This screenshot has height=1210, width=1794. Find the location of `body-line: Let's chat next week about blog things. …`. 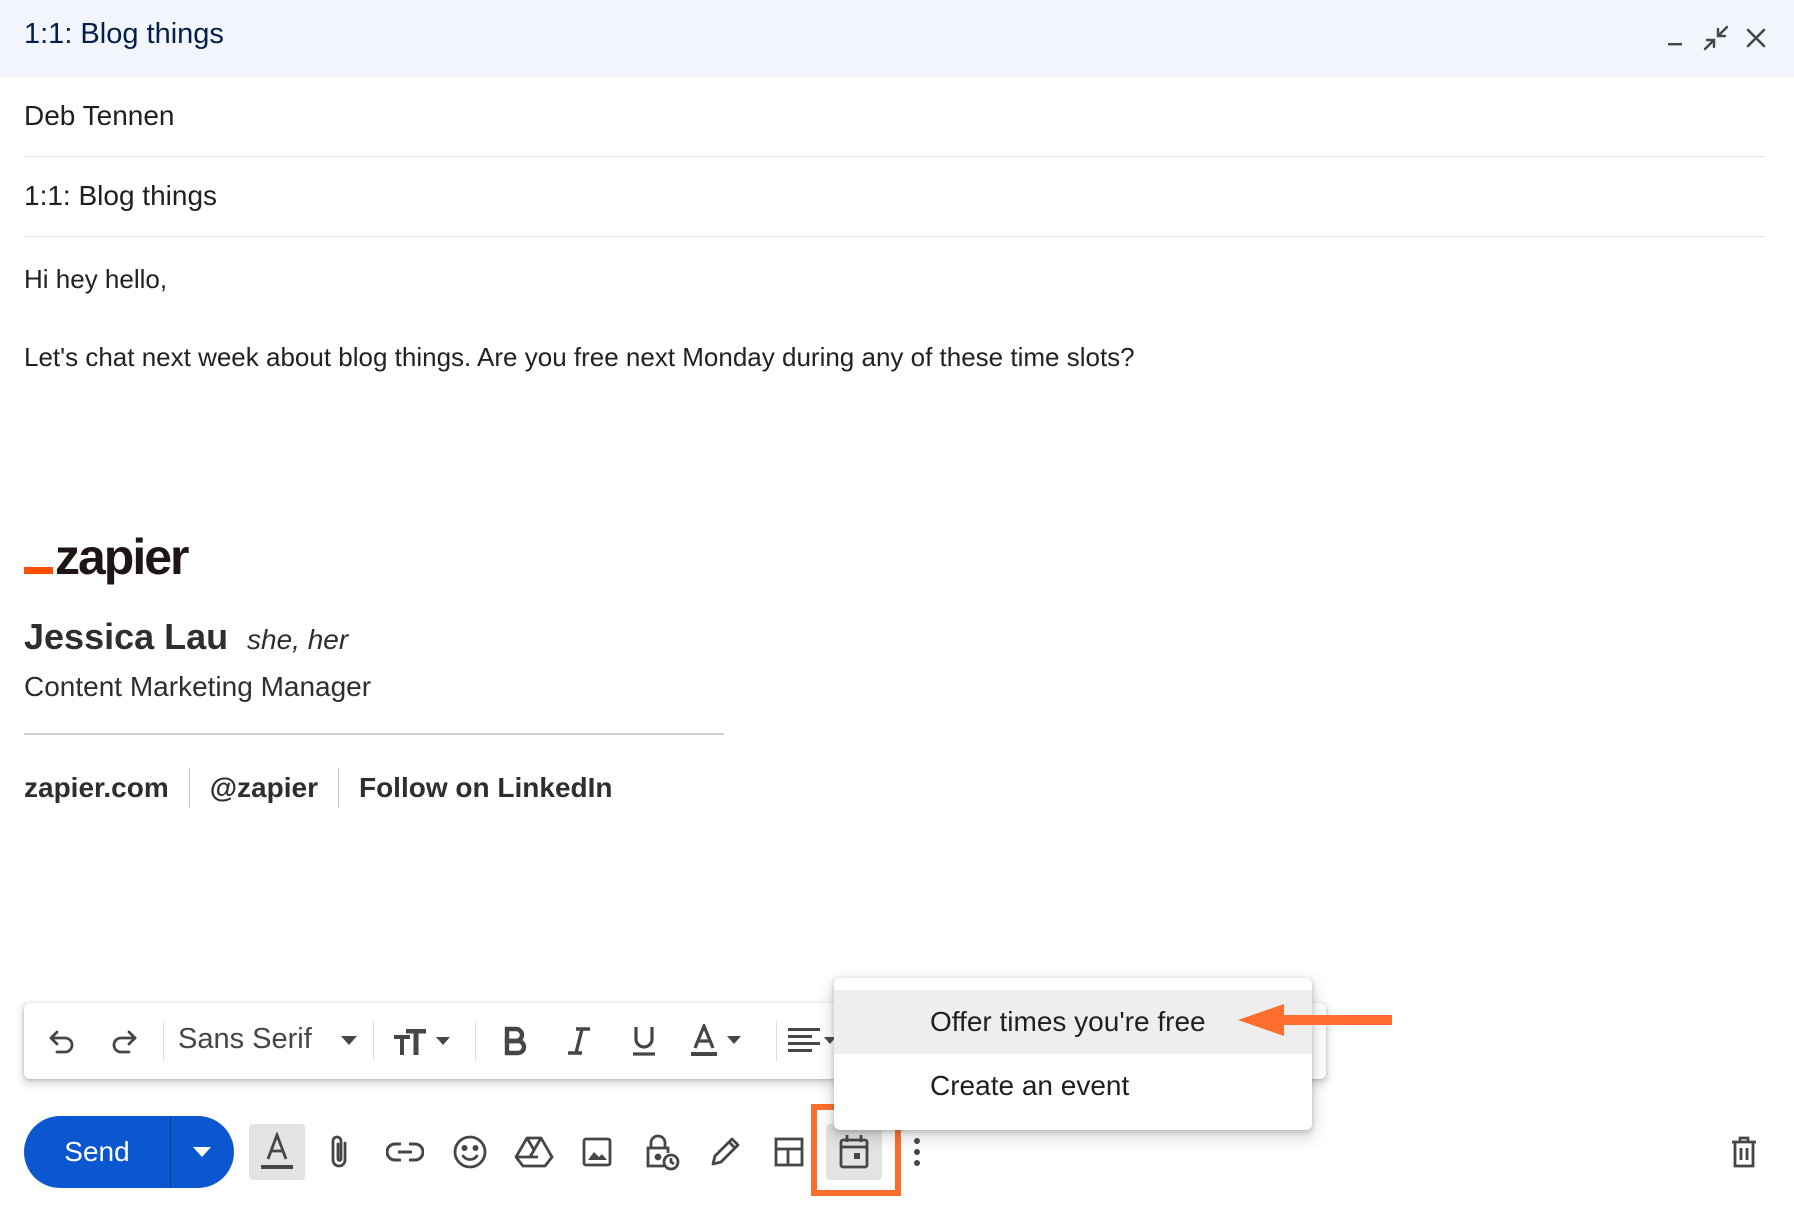

body-line: Let's chat next week about blog things. … is located at coordinates (579, 357).